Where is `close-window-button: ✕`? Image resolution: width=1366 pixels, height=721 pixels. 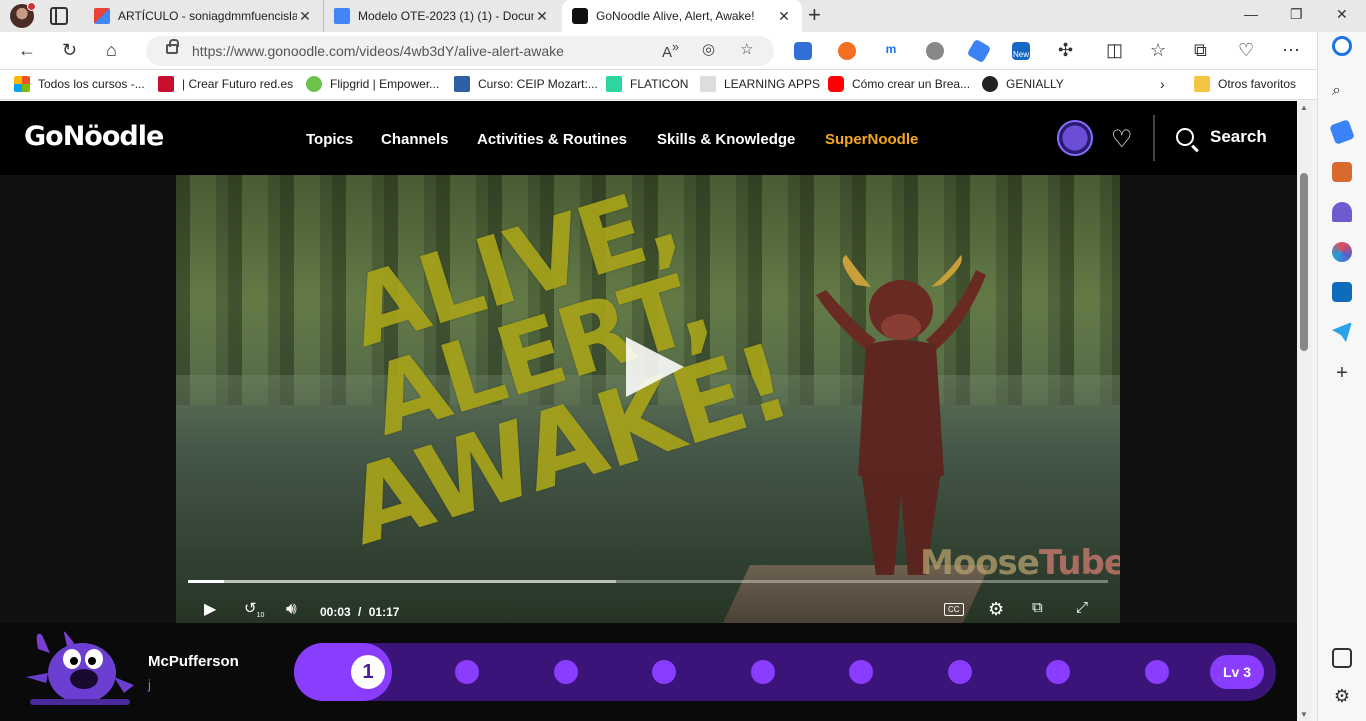 close-window-button: ✕ is located at coordinates (1342, 14).